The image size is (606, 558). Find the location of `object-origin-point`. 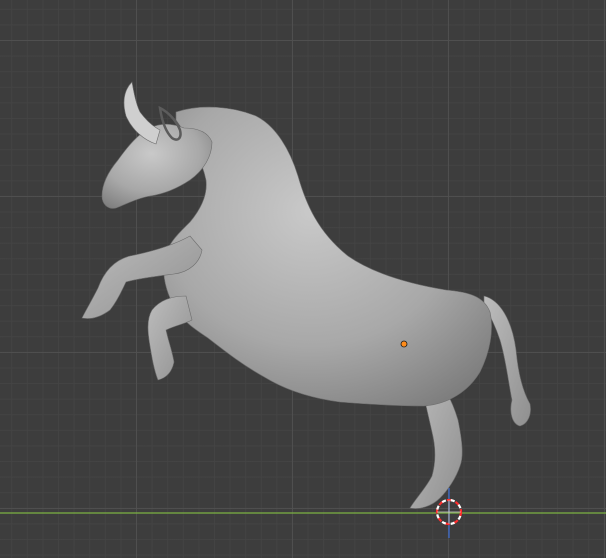

object-origin-point is located at coordinates (404, 344).